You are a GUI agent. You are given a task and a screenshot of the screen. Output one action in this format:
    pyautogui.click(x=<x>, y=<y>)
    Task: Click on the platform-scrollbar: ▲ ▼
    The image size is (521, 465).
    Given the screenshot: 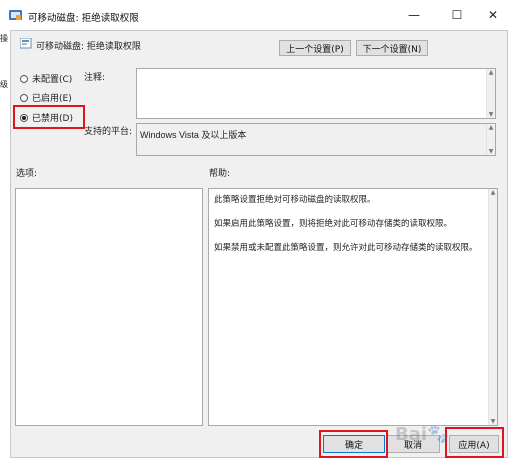 What is the action you would take?
    pyautogui.click(x=490, y=139)
    